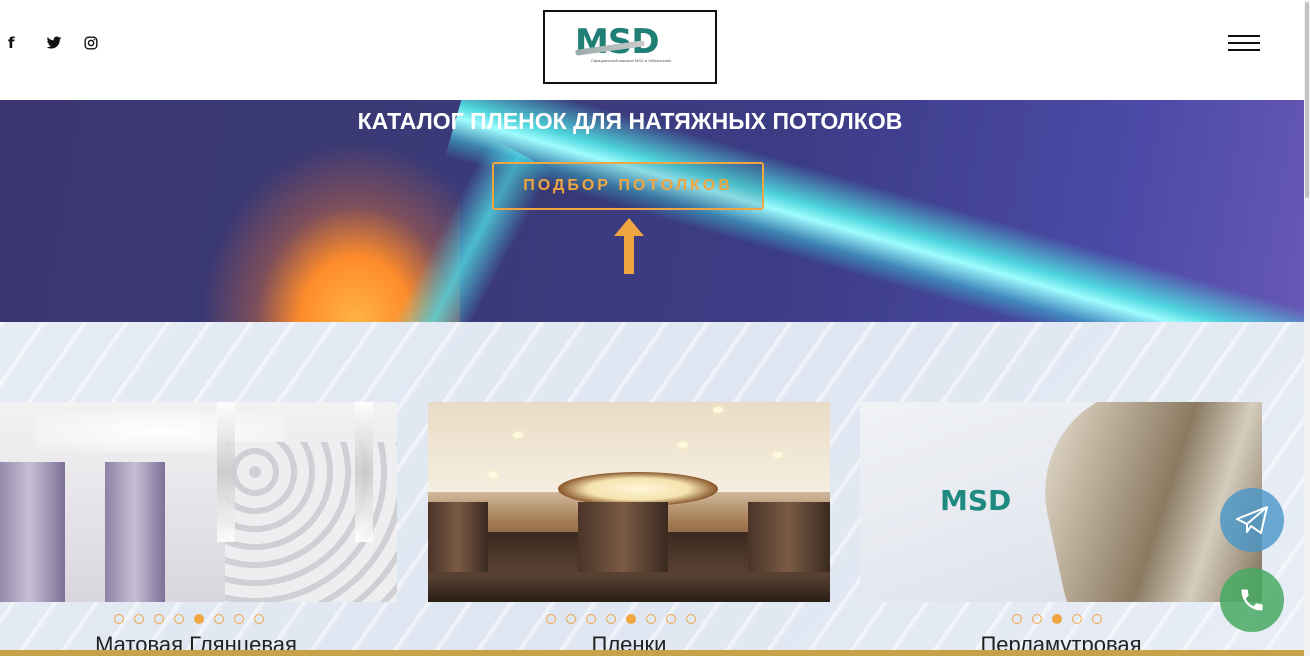 The image size is (1310, 656). I want to click on logo-text: MSD, so click(617, 42).